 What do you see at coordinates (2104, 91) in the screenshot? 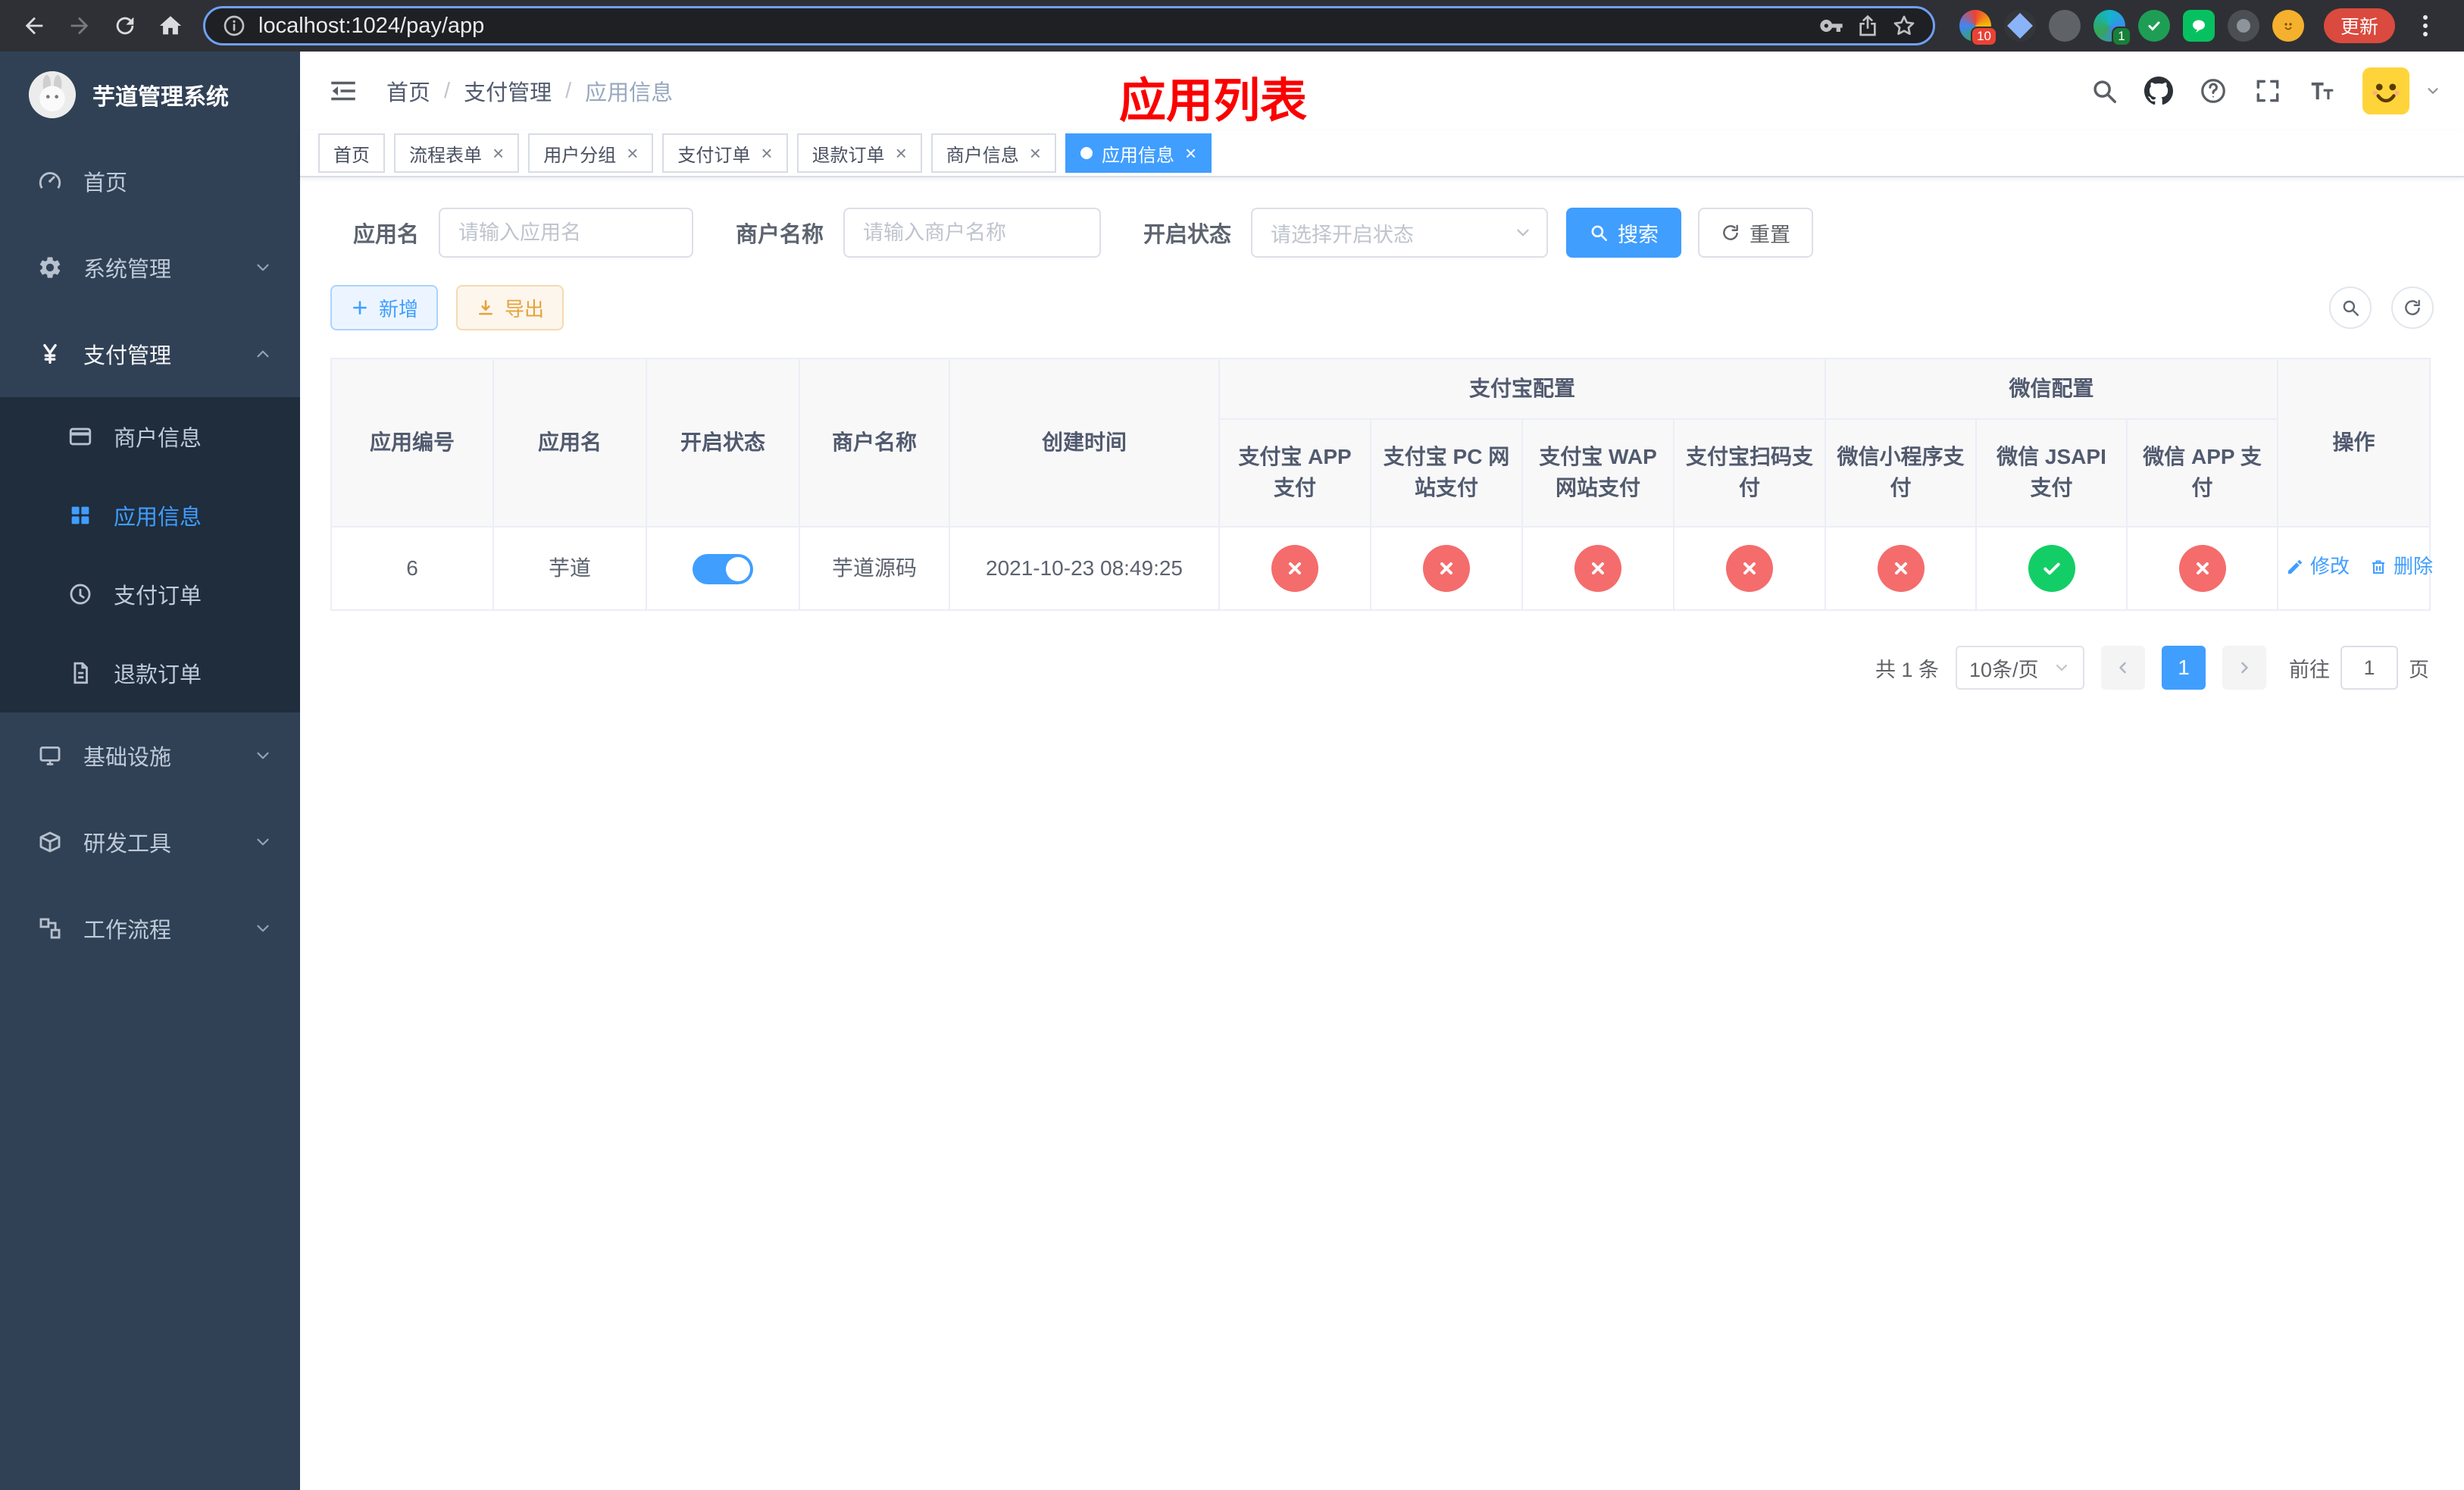
I see `search-icon` at bounding box center [2104, 91].